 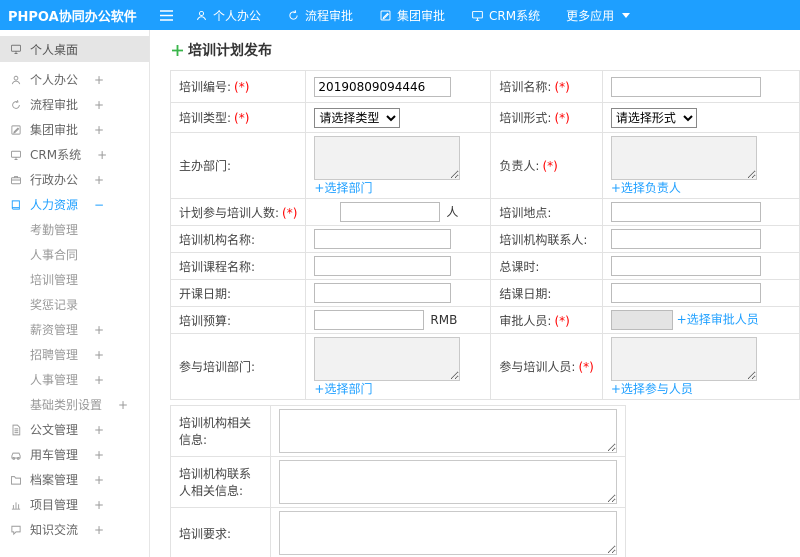 What do you see at coordinates (16, 80) in the screenshot?
I see `person-icon` at bounding box center [16, 80].